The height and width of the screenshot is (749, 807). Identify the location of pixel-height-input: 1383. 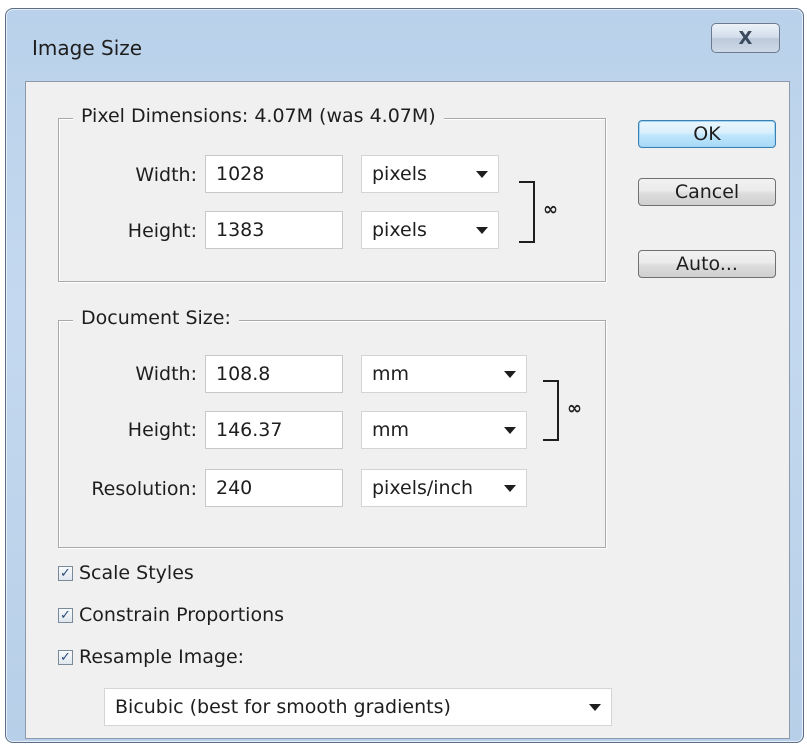
(274, 230).